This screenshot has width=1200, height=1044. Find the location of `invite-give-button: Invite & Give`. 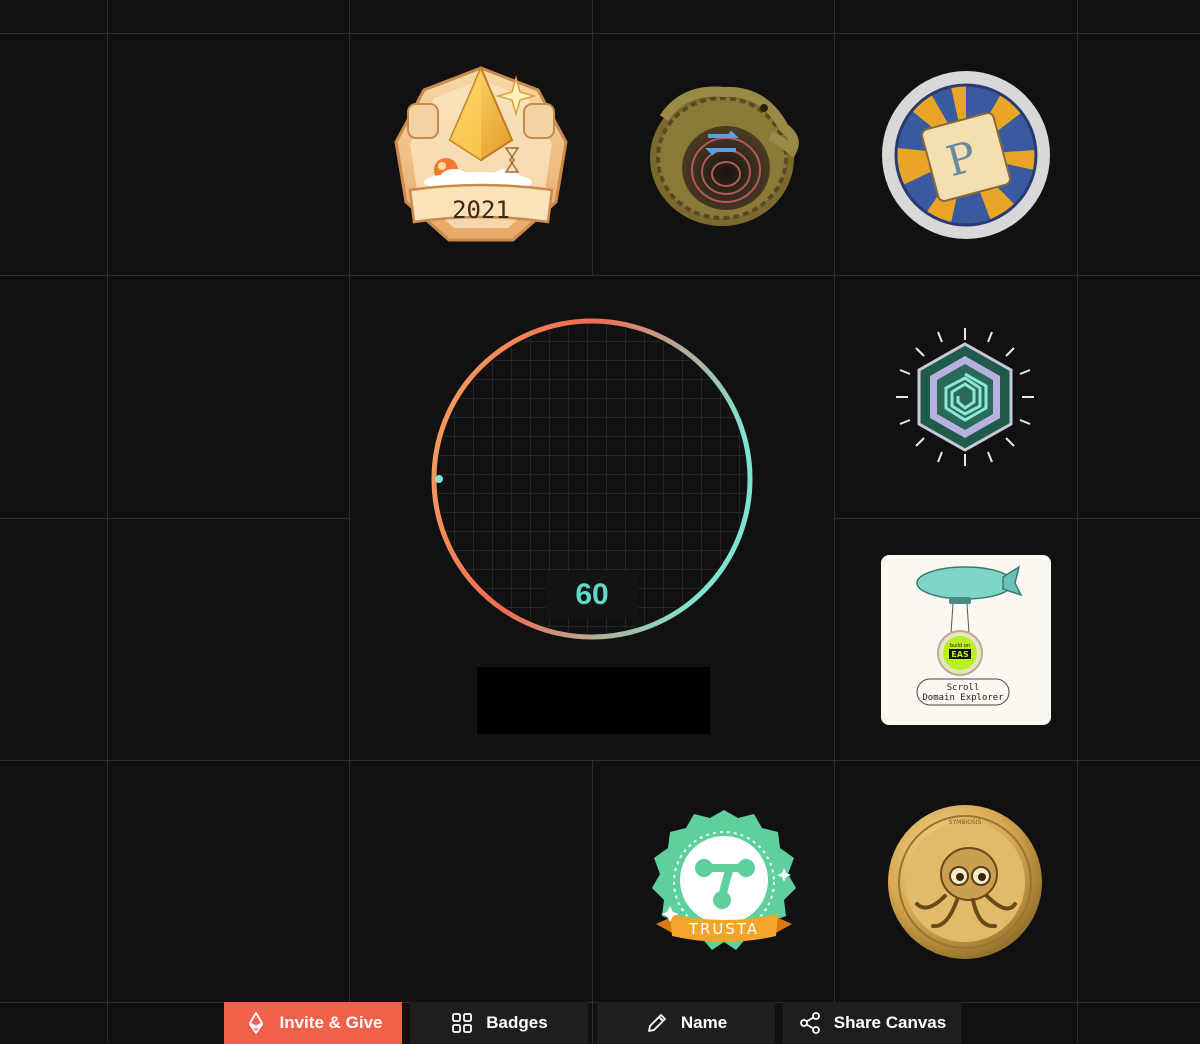

invite-give-button: Invite & Give is located at coordinates (313, 1023).